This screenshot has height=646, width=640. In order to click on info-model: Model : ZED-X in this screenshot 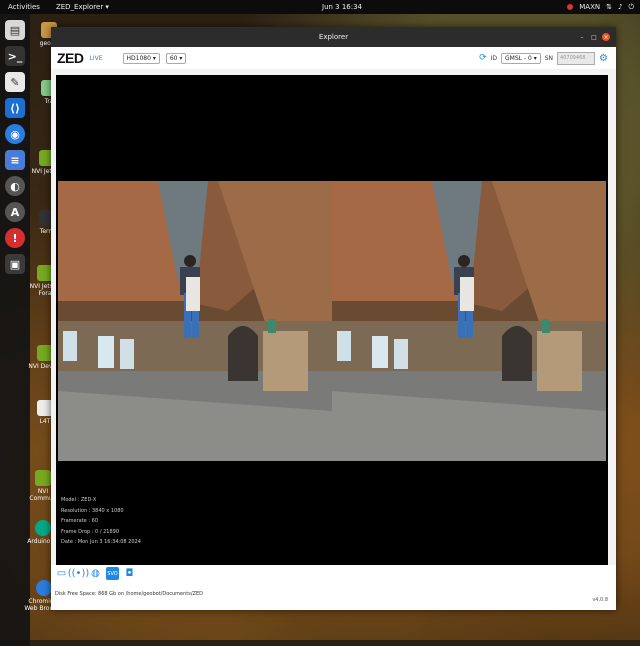, I will do `click(79, 500)`.